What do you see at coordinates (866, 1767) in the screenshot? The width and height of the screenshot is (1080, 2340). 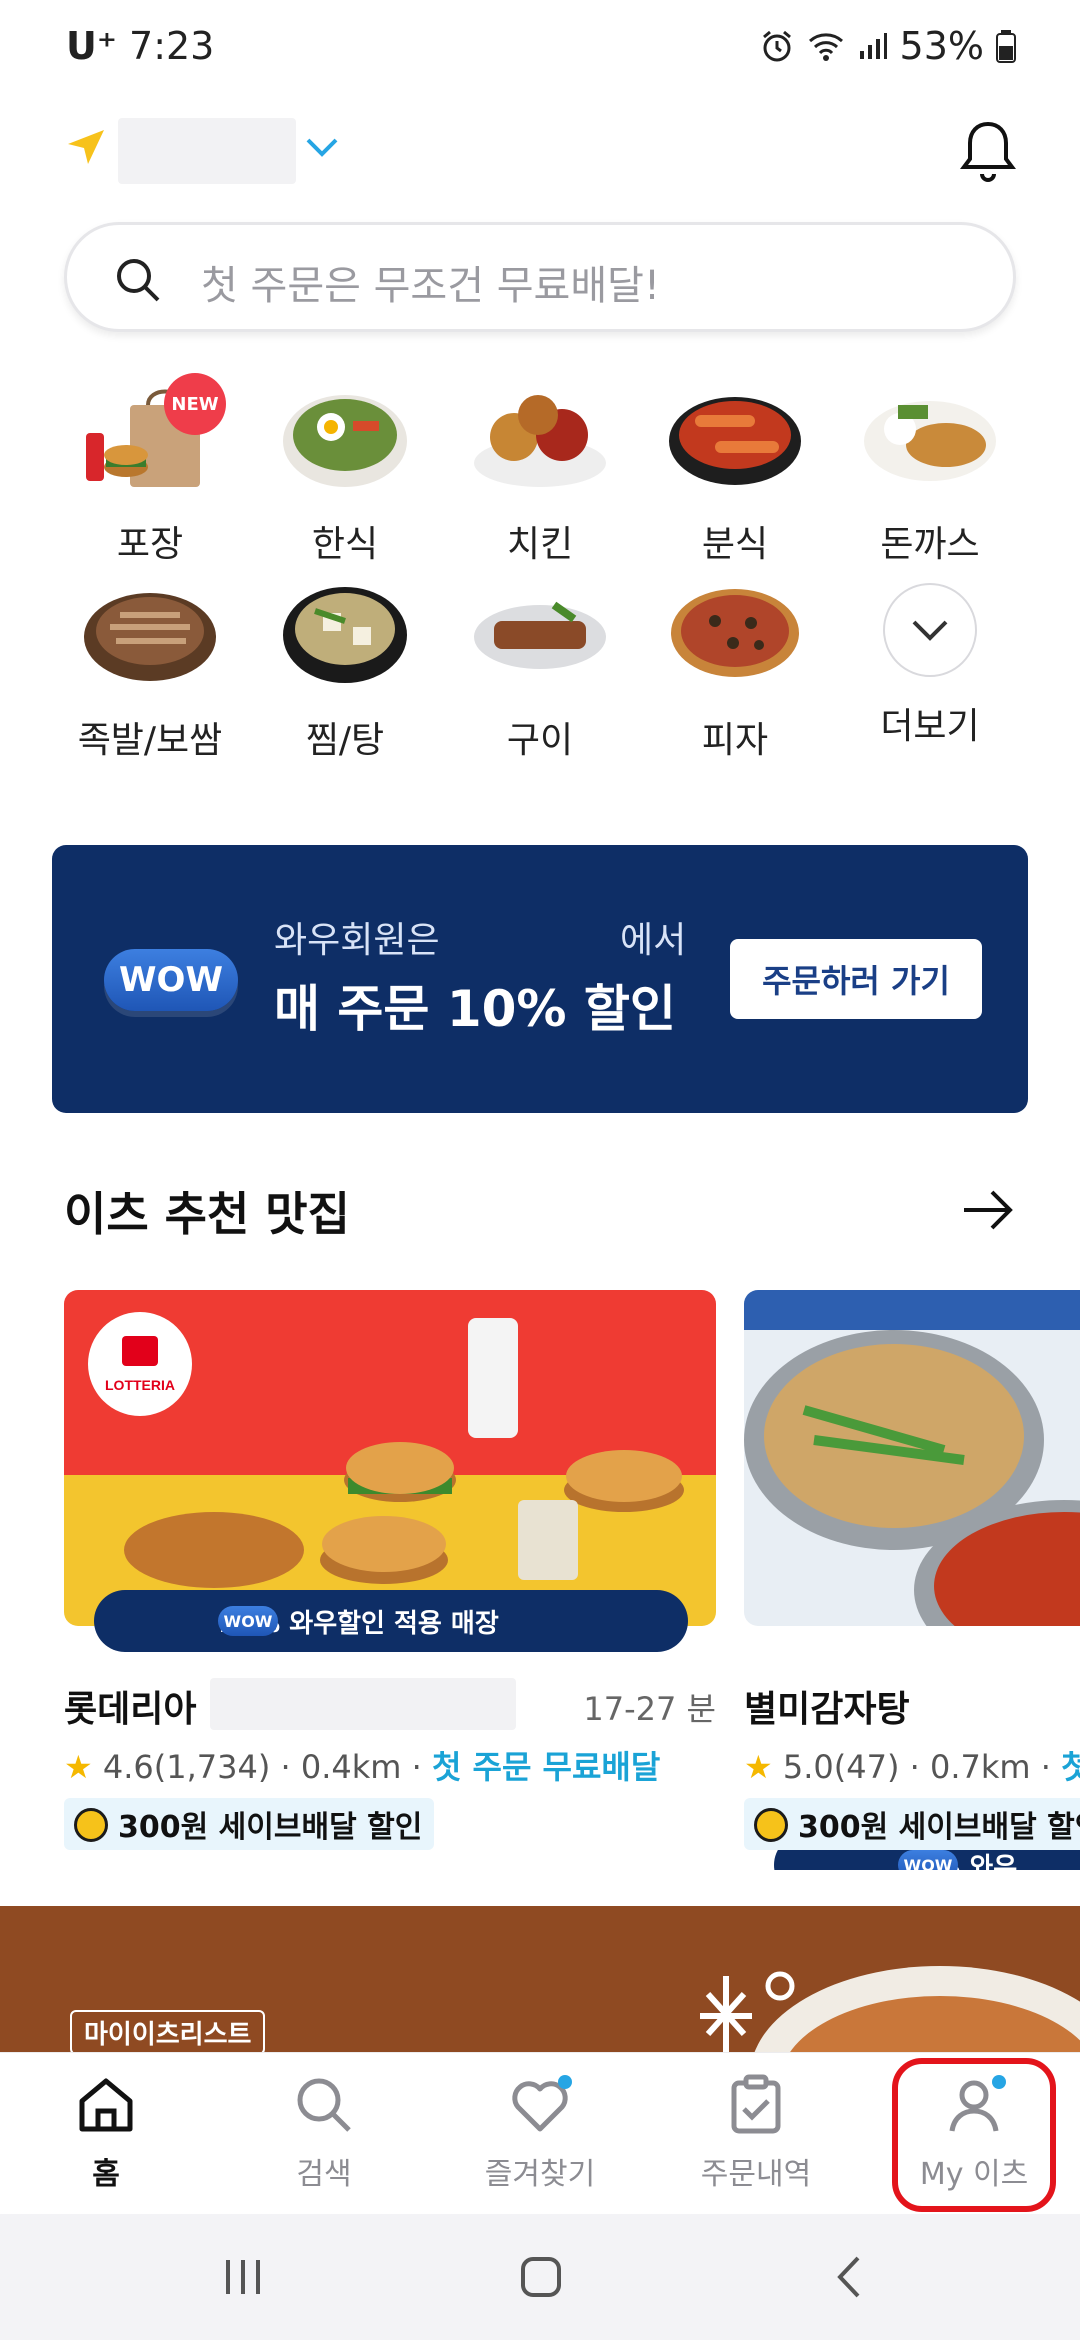 I see `review-count: (47)` at bounding box center [866, 1767].